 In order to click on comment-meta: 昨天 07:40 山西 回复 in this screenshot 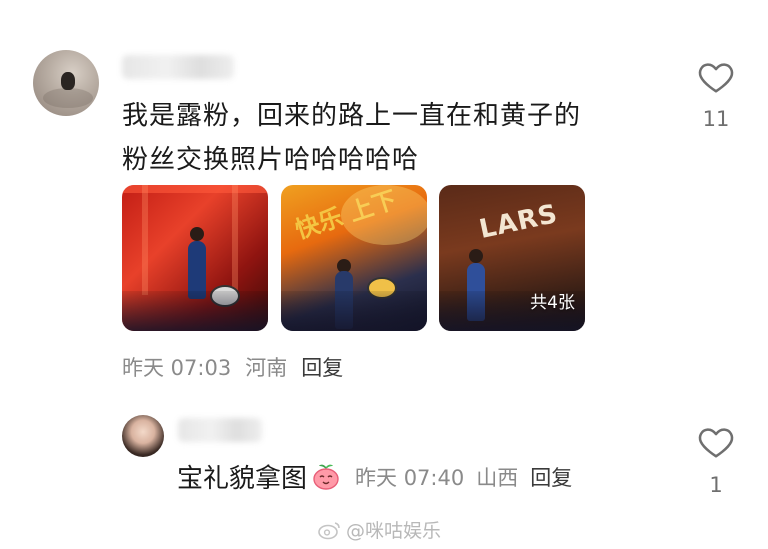, I will do `click(469, 478)`.